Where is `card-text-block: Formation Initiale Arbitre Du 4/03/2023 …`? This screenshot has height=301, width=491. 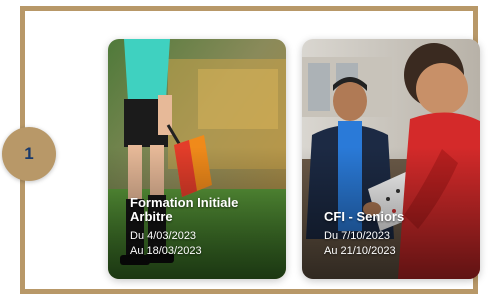 card-text-block: Formation Initiale Arbitre Du 4/03/2023 … is located at coordinates (204, 227).